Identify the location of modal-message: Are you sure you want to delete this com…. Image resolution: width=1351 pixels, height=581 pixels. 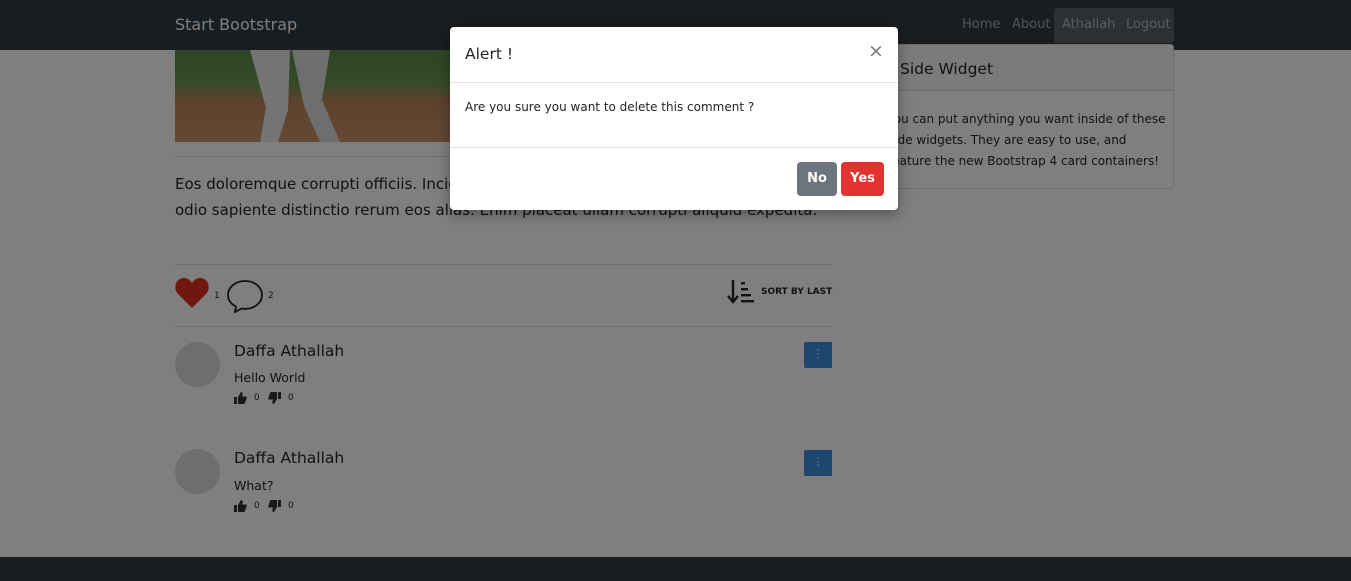
(610, 107).